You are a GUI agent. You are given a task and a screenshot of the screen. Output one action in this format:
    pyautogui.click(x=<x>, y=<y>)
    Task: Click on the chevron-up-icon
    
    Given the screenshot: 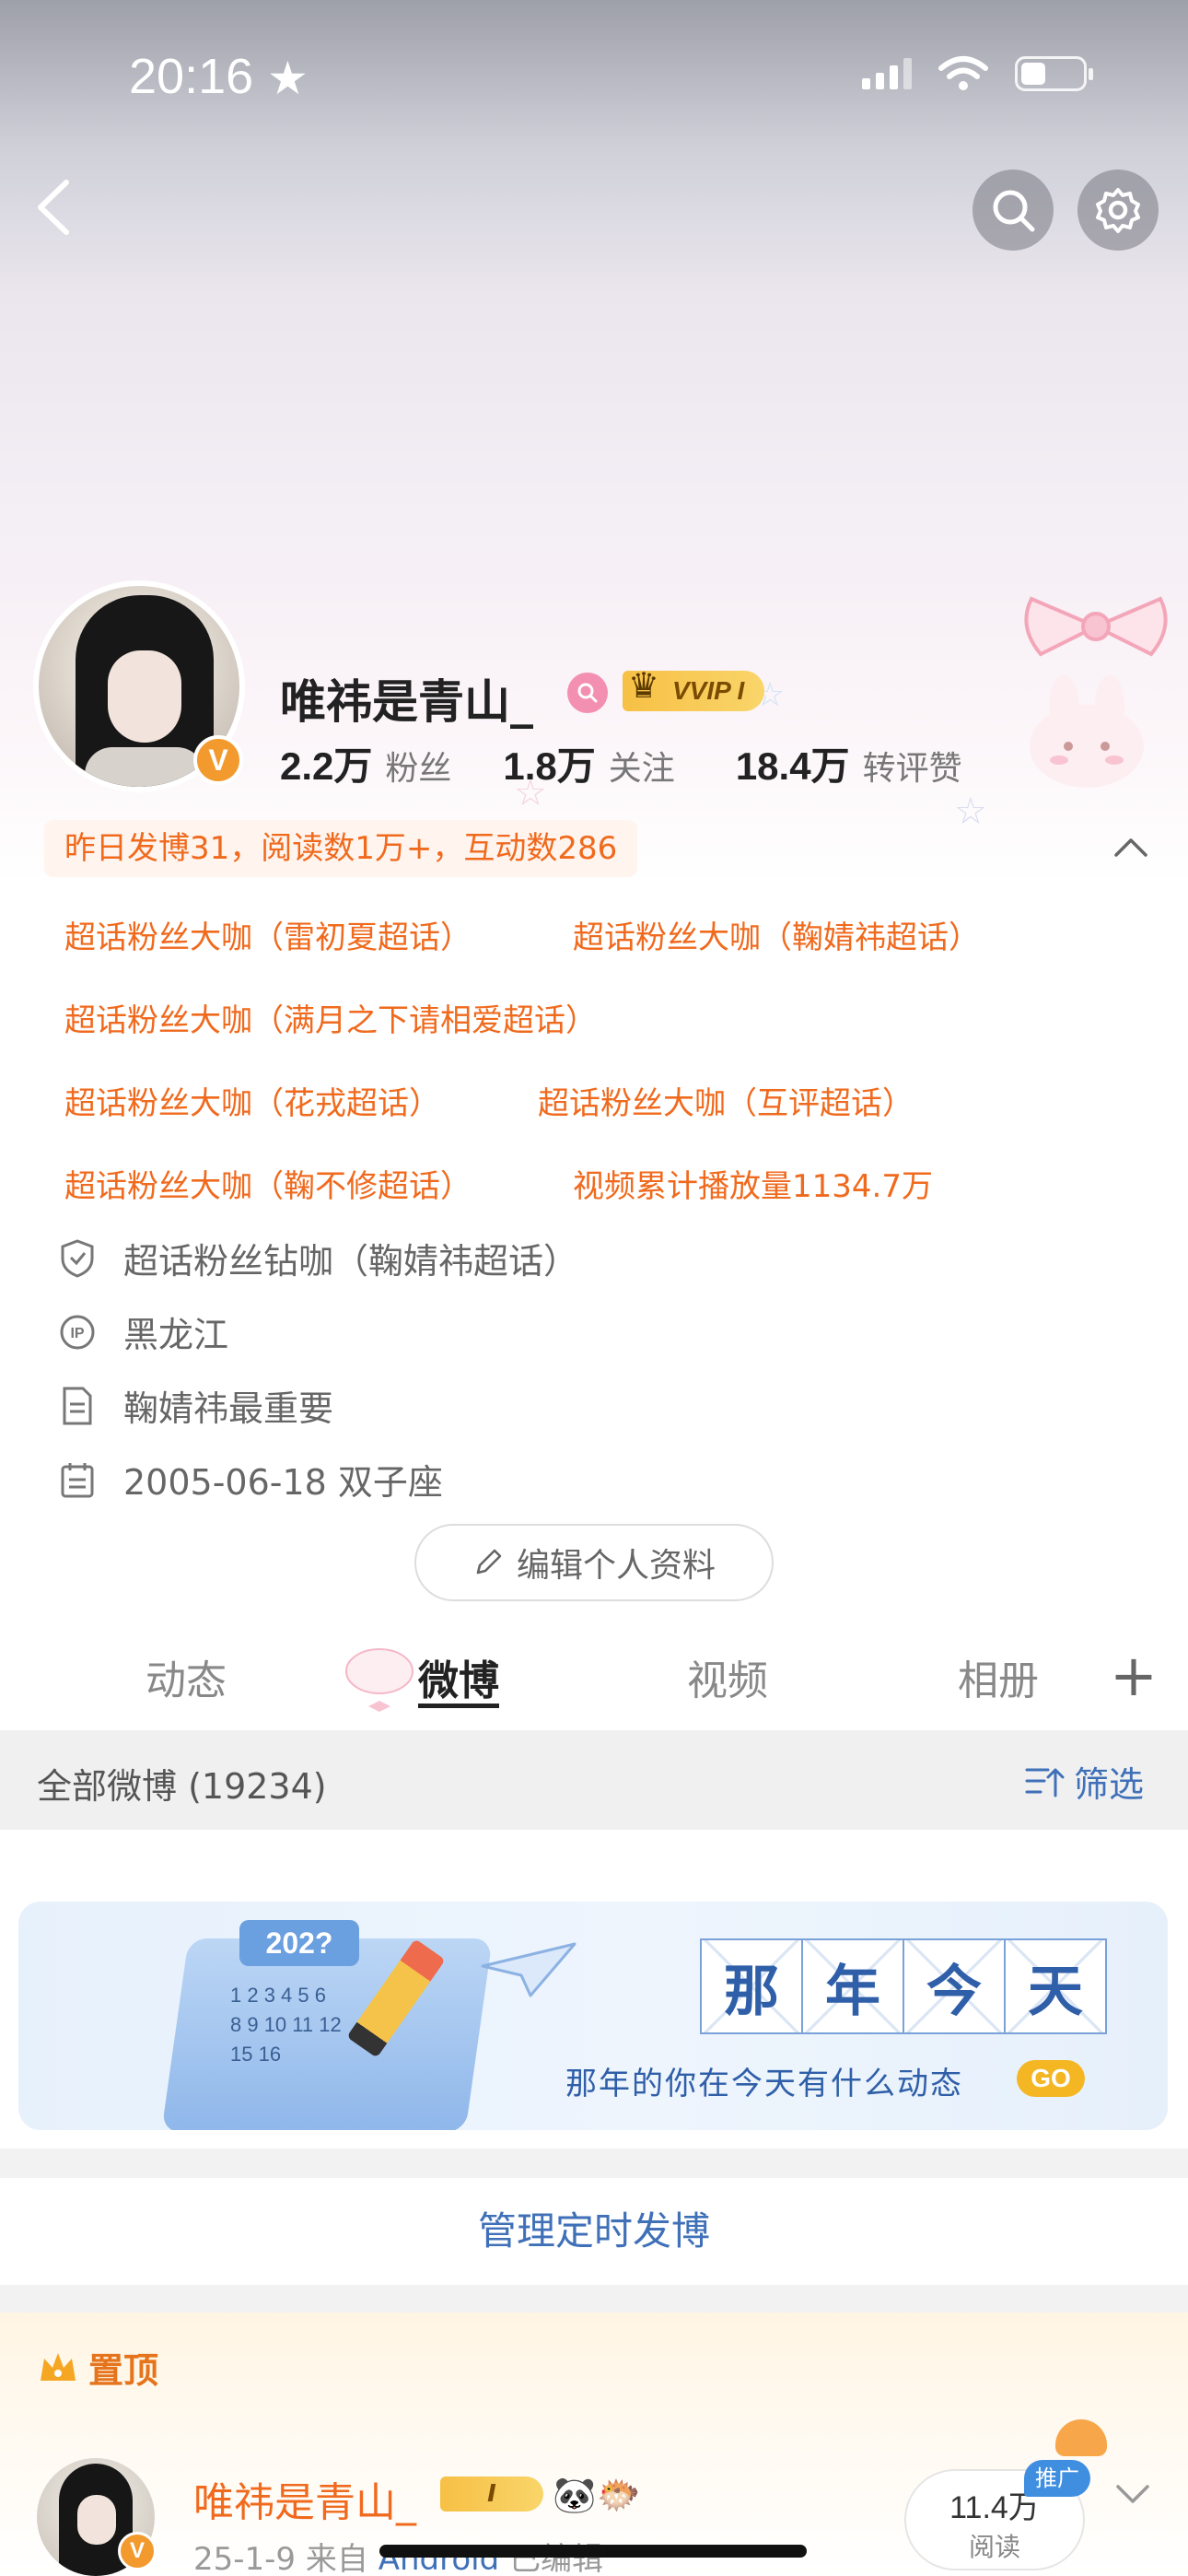 What is the action you would take?
    pyautogui.click(x=1130, y=847)
    